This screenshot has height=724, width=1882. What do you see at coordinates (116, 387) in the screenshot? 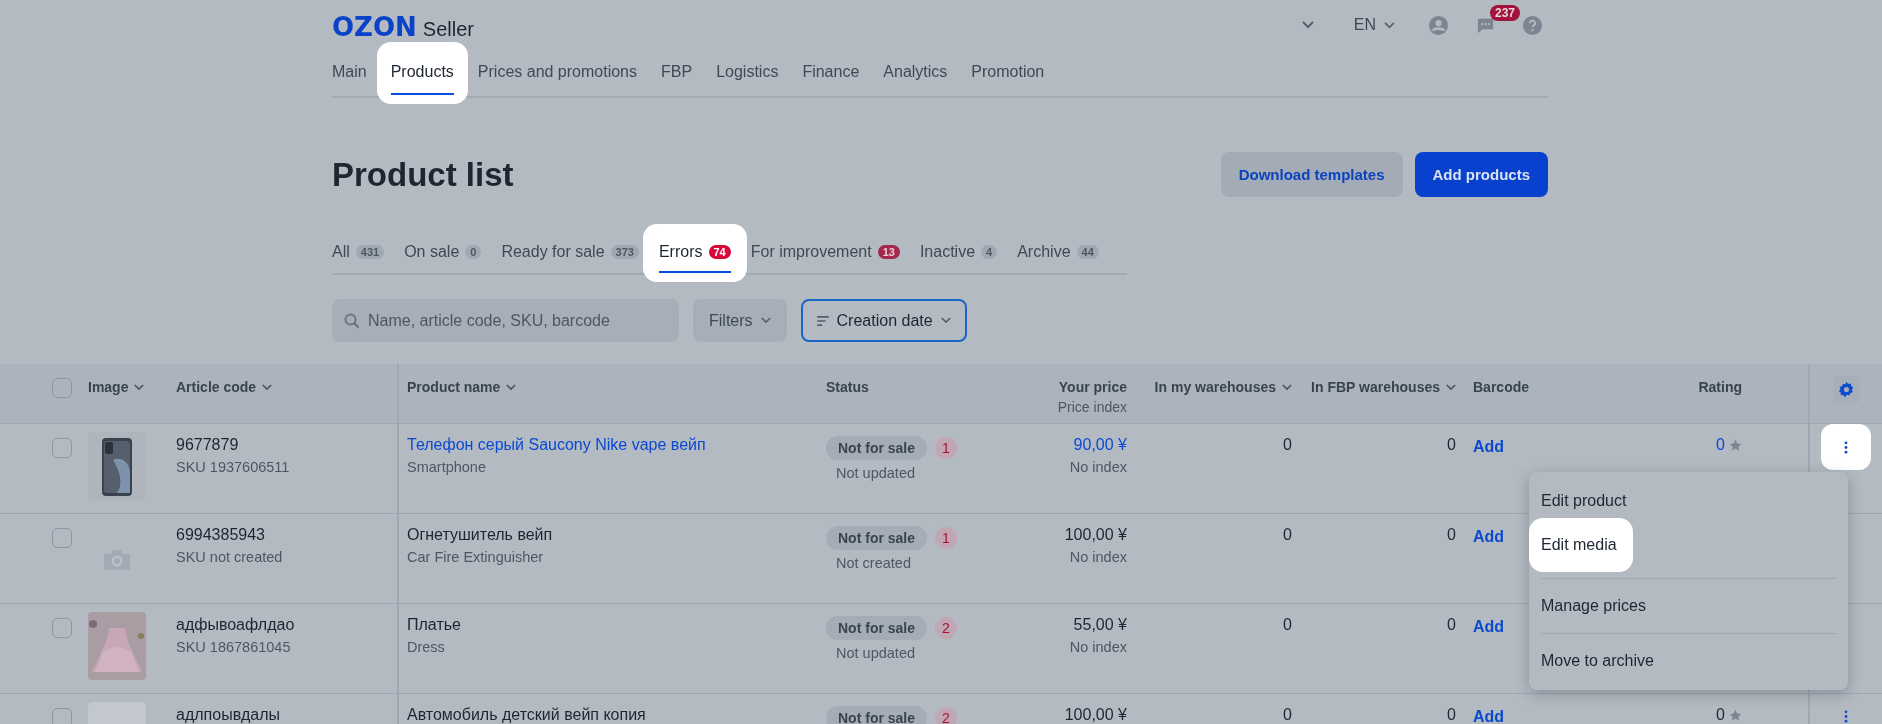
I see `column-header: Image` at bounding box center [116, 387].